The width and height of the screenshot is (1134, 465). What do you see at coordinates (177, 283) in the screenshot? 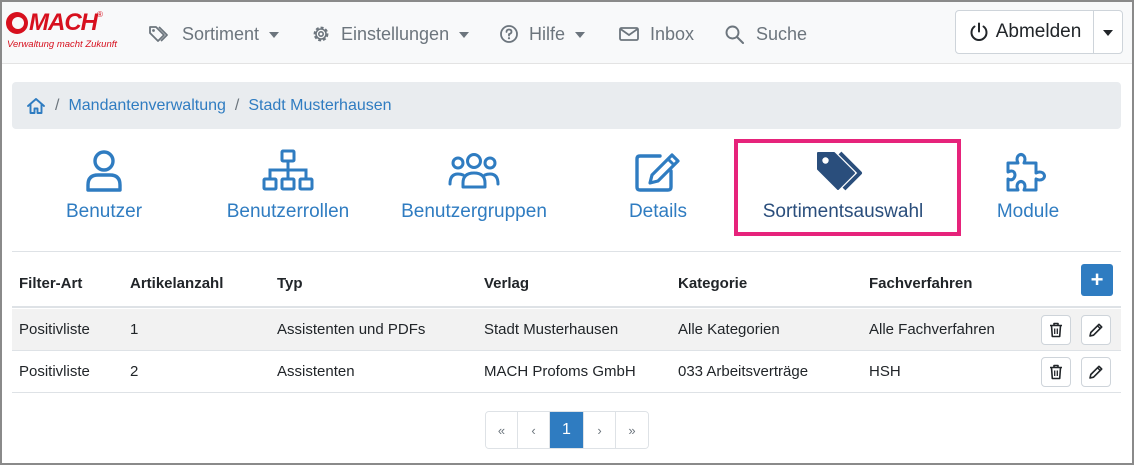
I see `column-header-artikelanzahl: Artikelanzahl` at bounding box center [177, 283].